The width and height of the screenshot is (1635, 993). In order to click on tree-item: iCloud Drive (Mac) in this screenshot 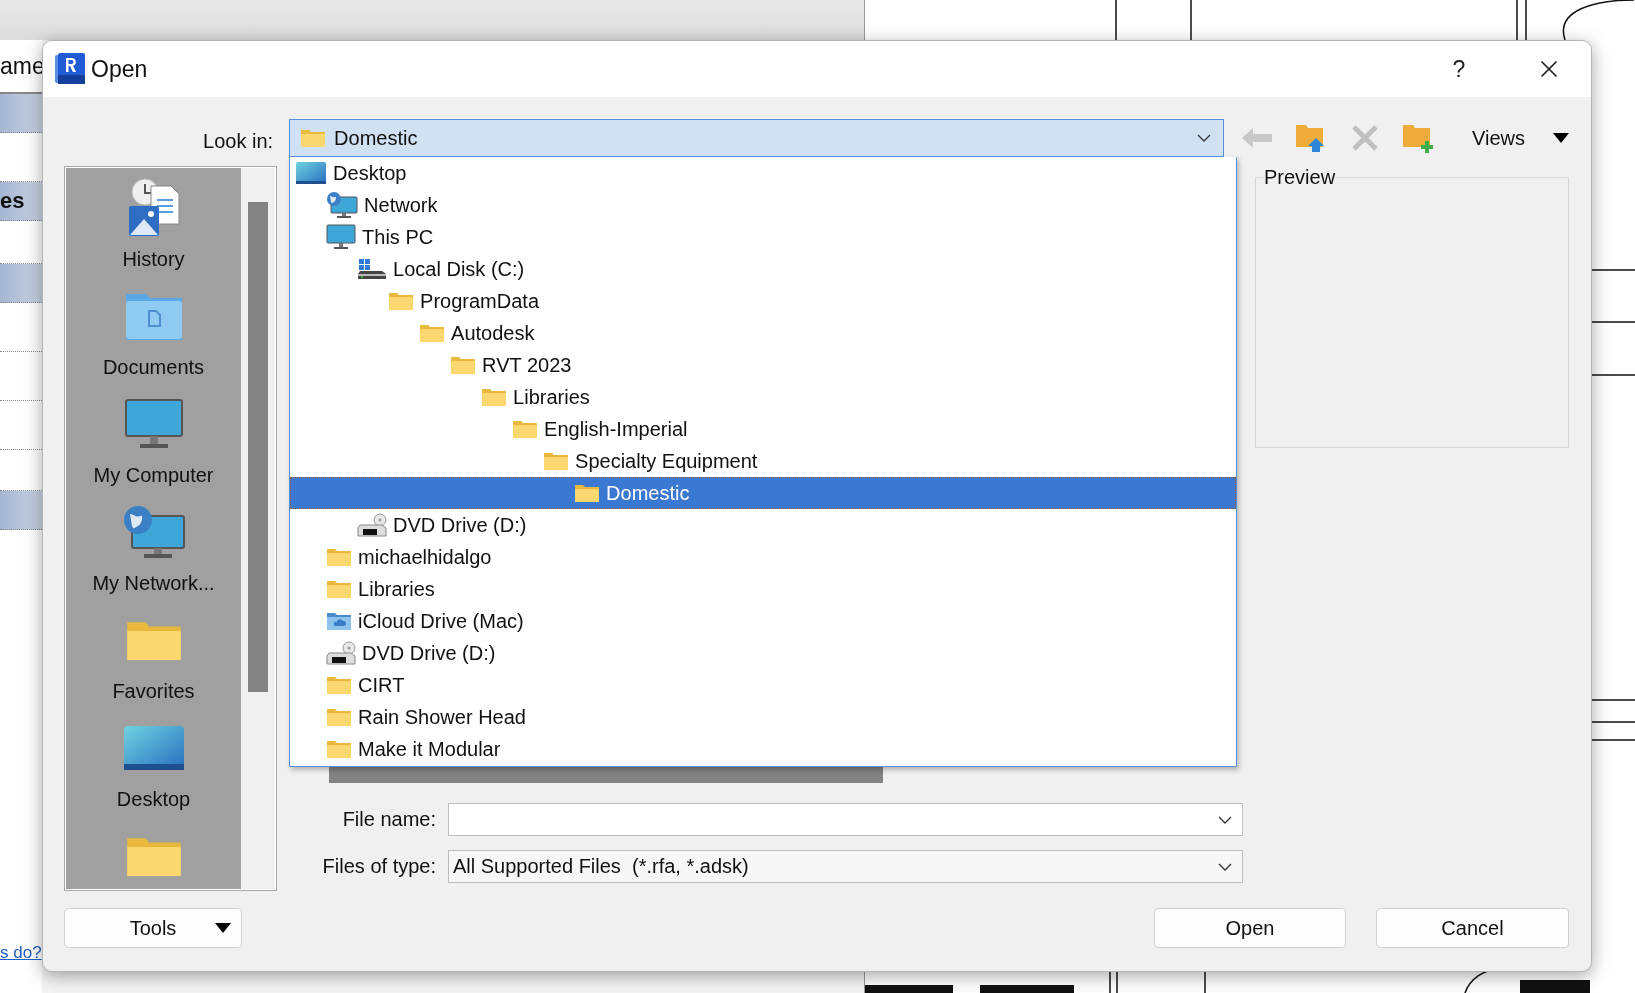, I will do `click(763, 621)`.